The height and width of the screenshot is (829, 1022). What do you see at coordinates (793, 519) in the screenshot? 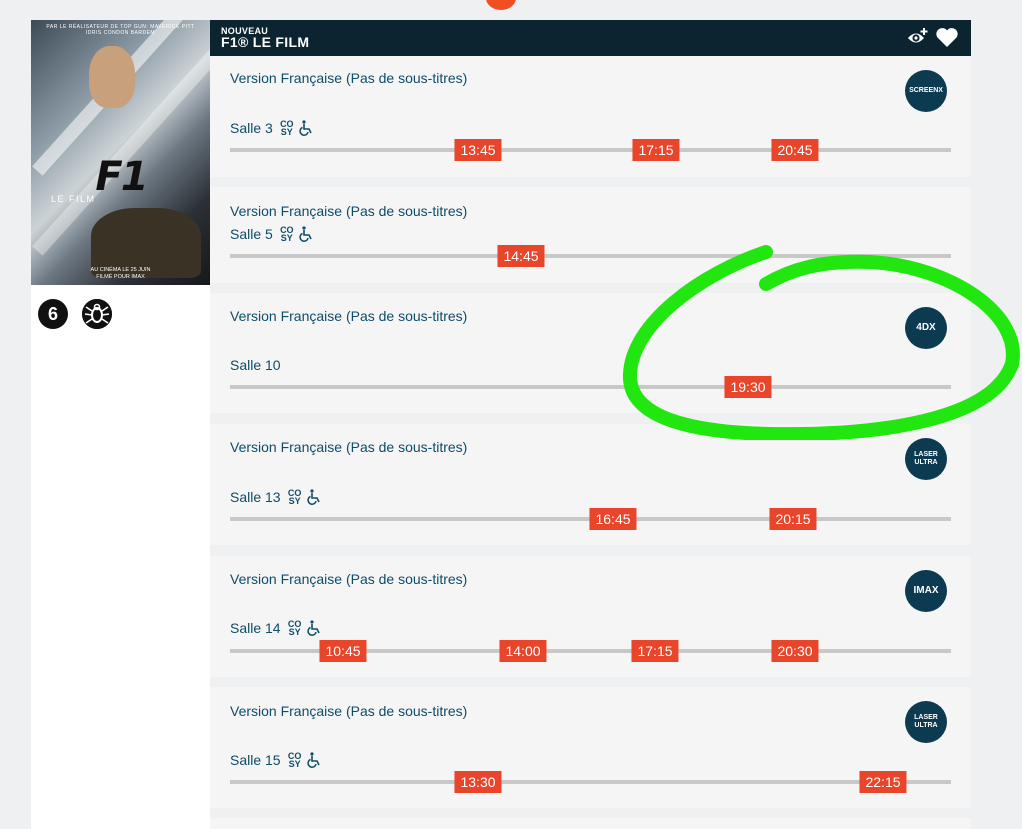
I see `showtime-button: 20:15` at bounding box center [793, 519].